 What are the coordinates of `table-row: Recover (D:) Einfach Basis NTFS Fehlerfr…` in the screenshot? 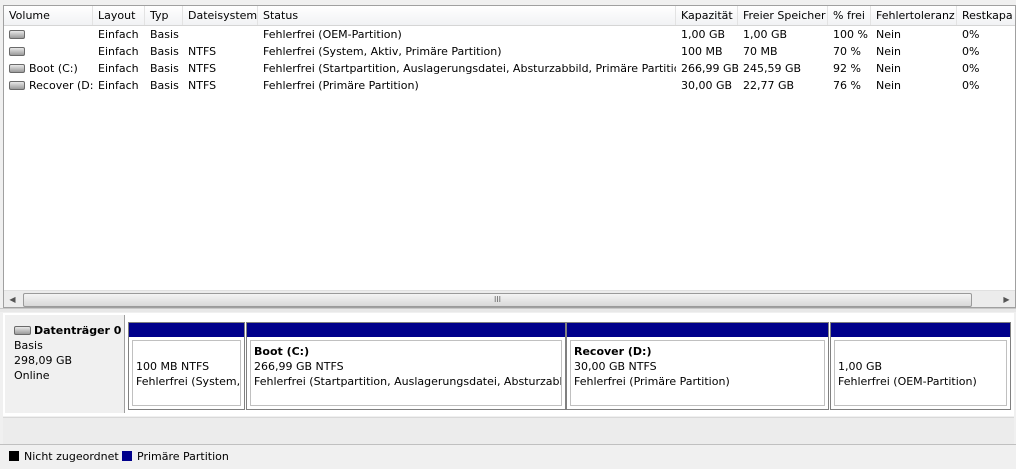 It's located at (509, 85).